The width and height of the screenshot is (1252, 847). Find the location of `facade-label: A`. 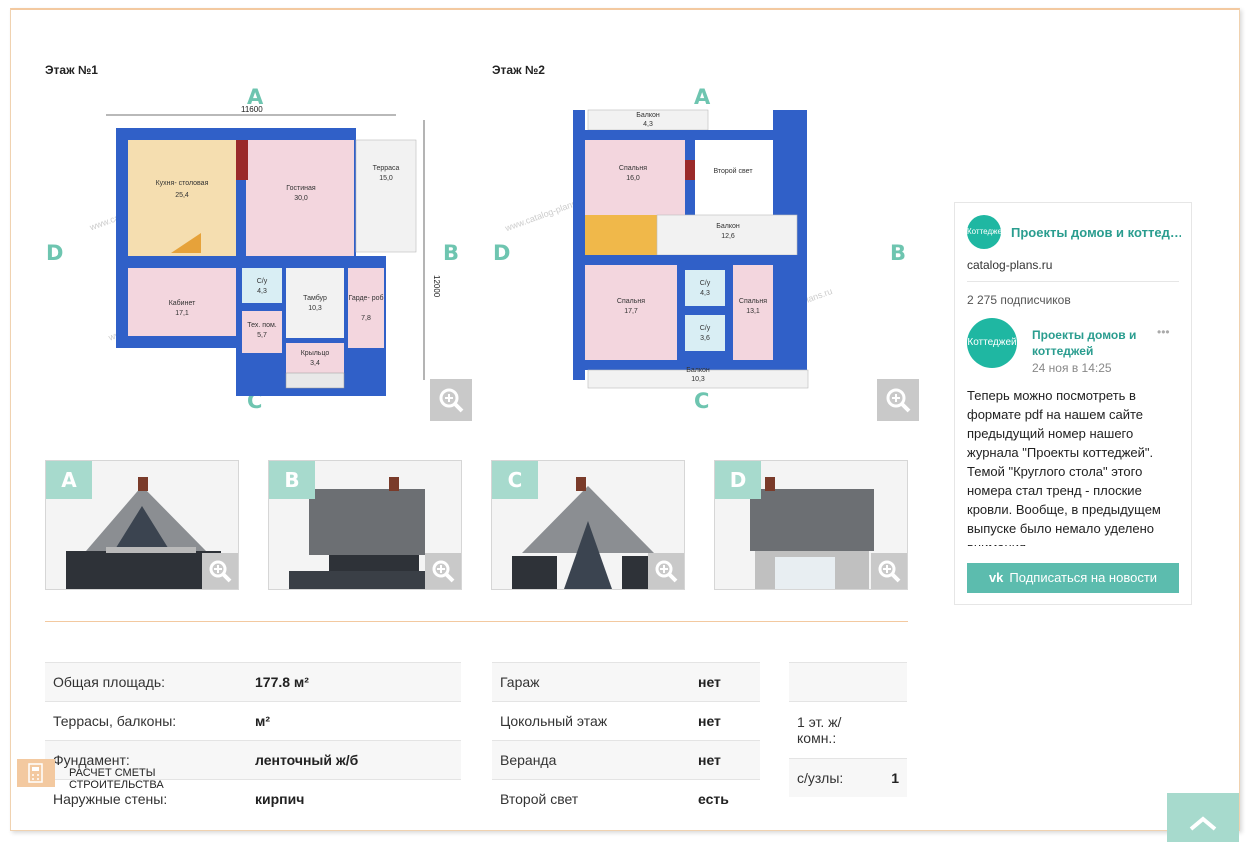

facade-label: A is located at coordinates (69, 480).